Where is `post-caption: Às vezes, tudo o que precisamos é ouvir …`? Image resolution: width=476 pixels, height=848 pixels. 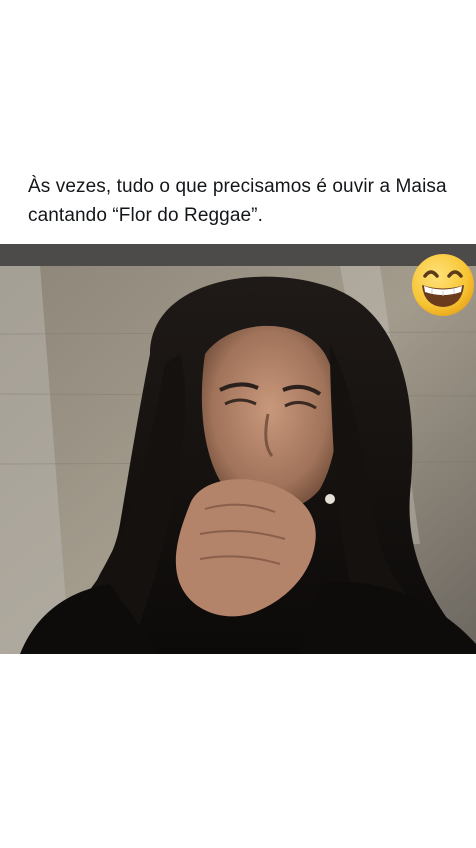
post-caption: Às vezes, tudo o que precisamos é ouvir … is located at coordinates (237, 201).